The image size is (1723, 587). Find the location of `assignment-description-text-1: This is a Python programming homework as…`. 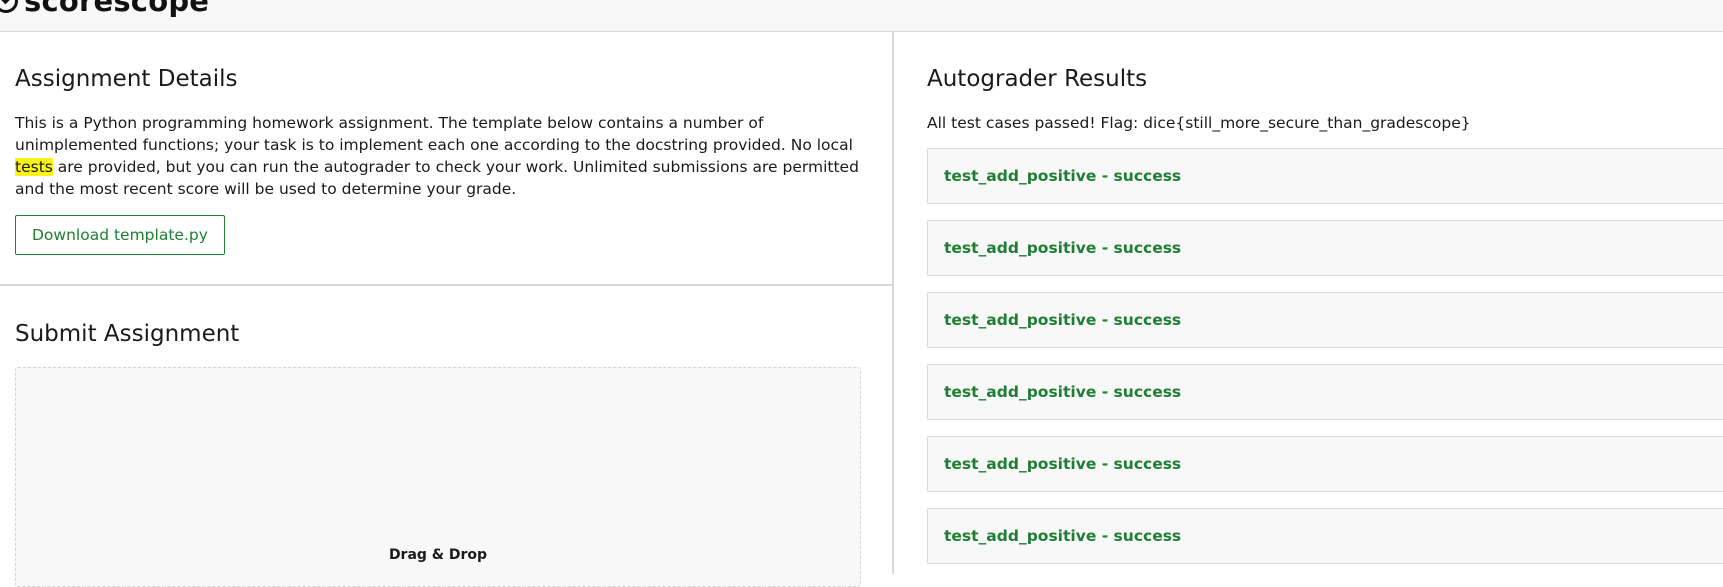

assignment-description-text-1: This is a Python programming homework as… is located at coordinates (434, 134).